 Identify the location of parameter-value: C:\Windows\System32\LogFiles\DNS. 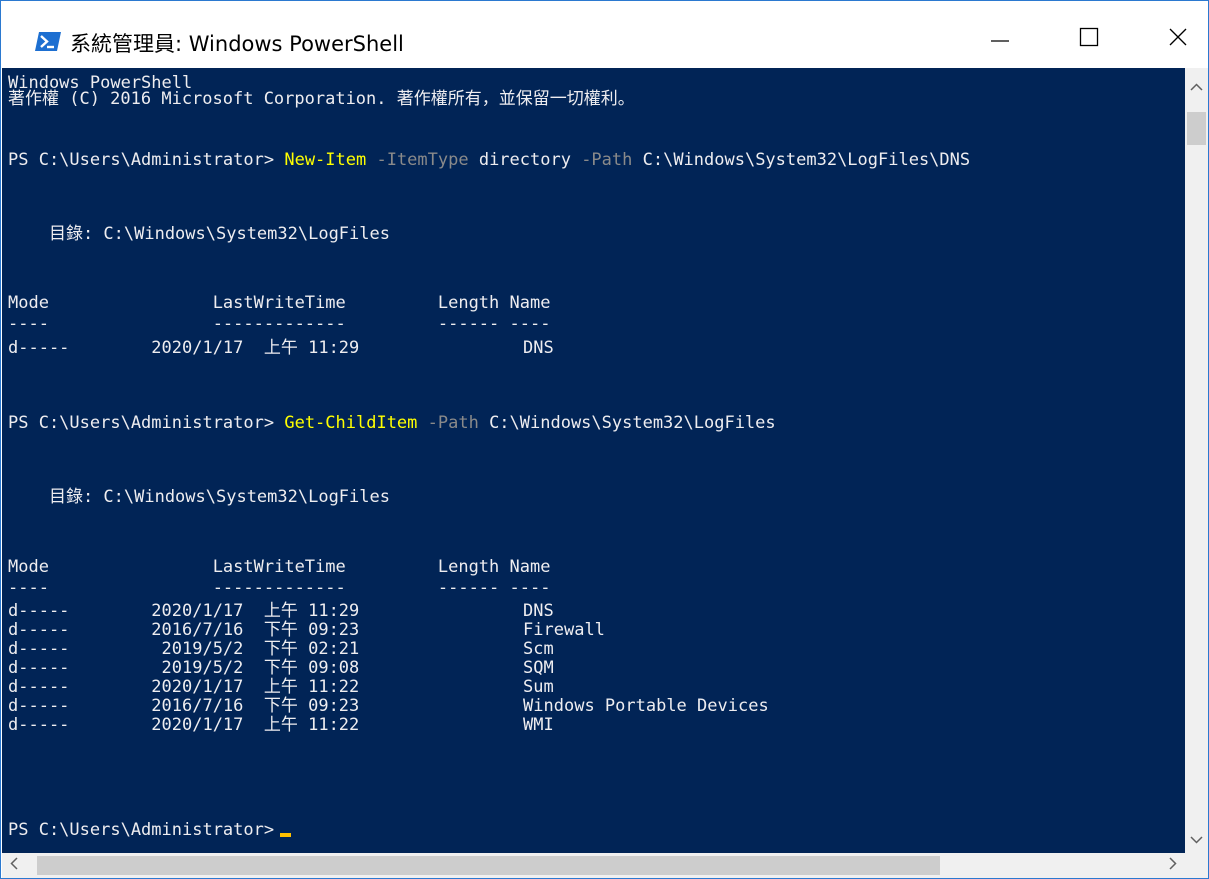
(801, 160).